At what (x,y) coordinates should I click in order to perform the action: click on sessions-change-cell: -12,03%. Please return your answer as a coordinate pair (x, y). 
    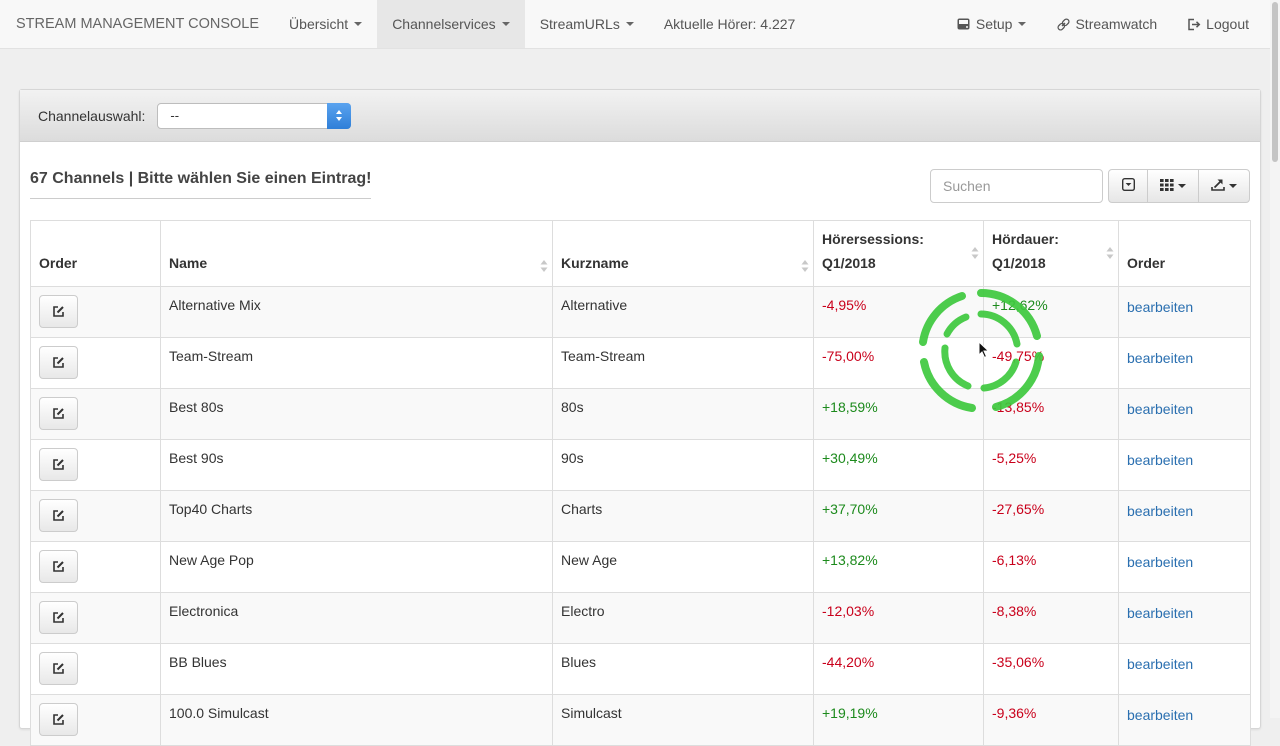
    Looking at the image, I should click on (898, 618).